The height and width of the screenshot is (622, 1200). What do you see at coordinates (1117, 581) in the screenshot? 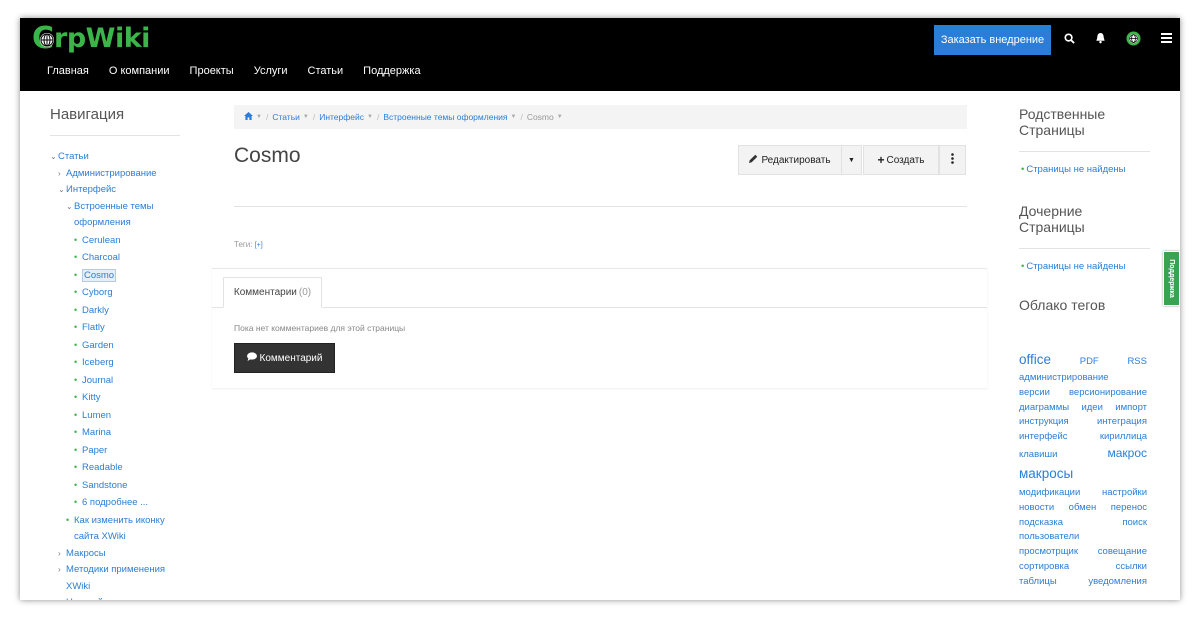
I see `tag-link: уведомления` at bounding box center [1117, 581].